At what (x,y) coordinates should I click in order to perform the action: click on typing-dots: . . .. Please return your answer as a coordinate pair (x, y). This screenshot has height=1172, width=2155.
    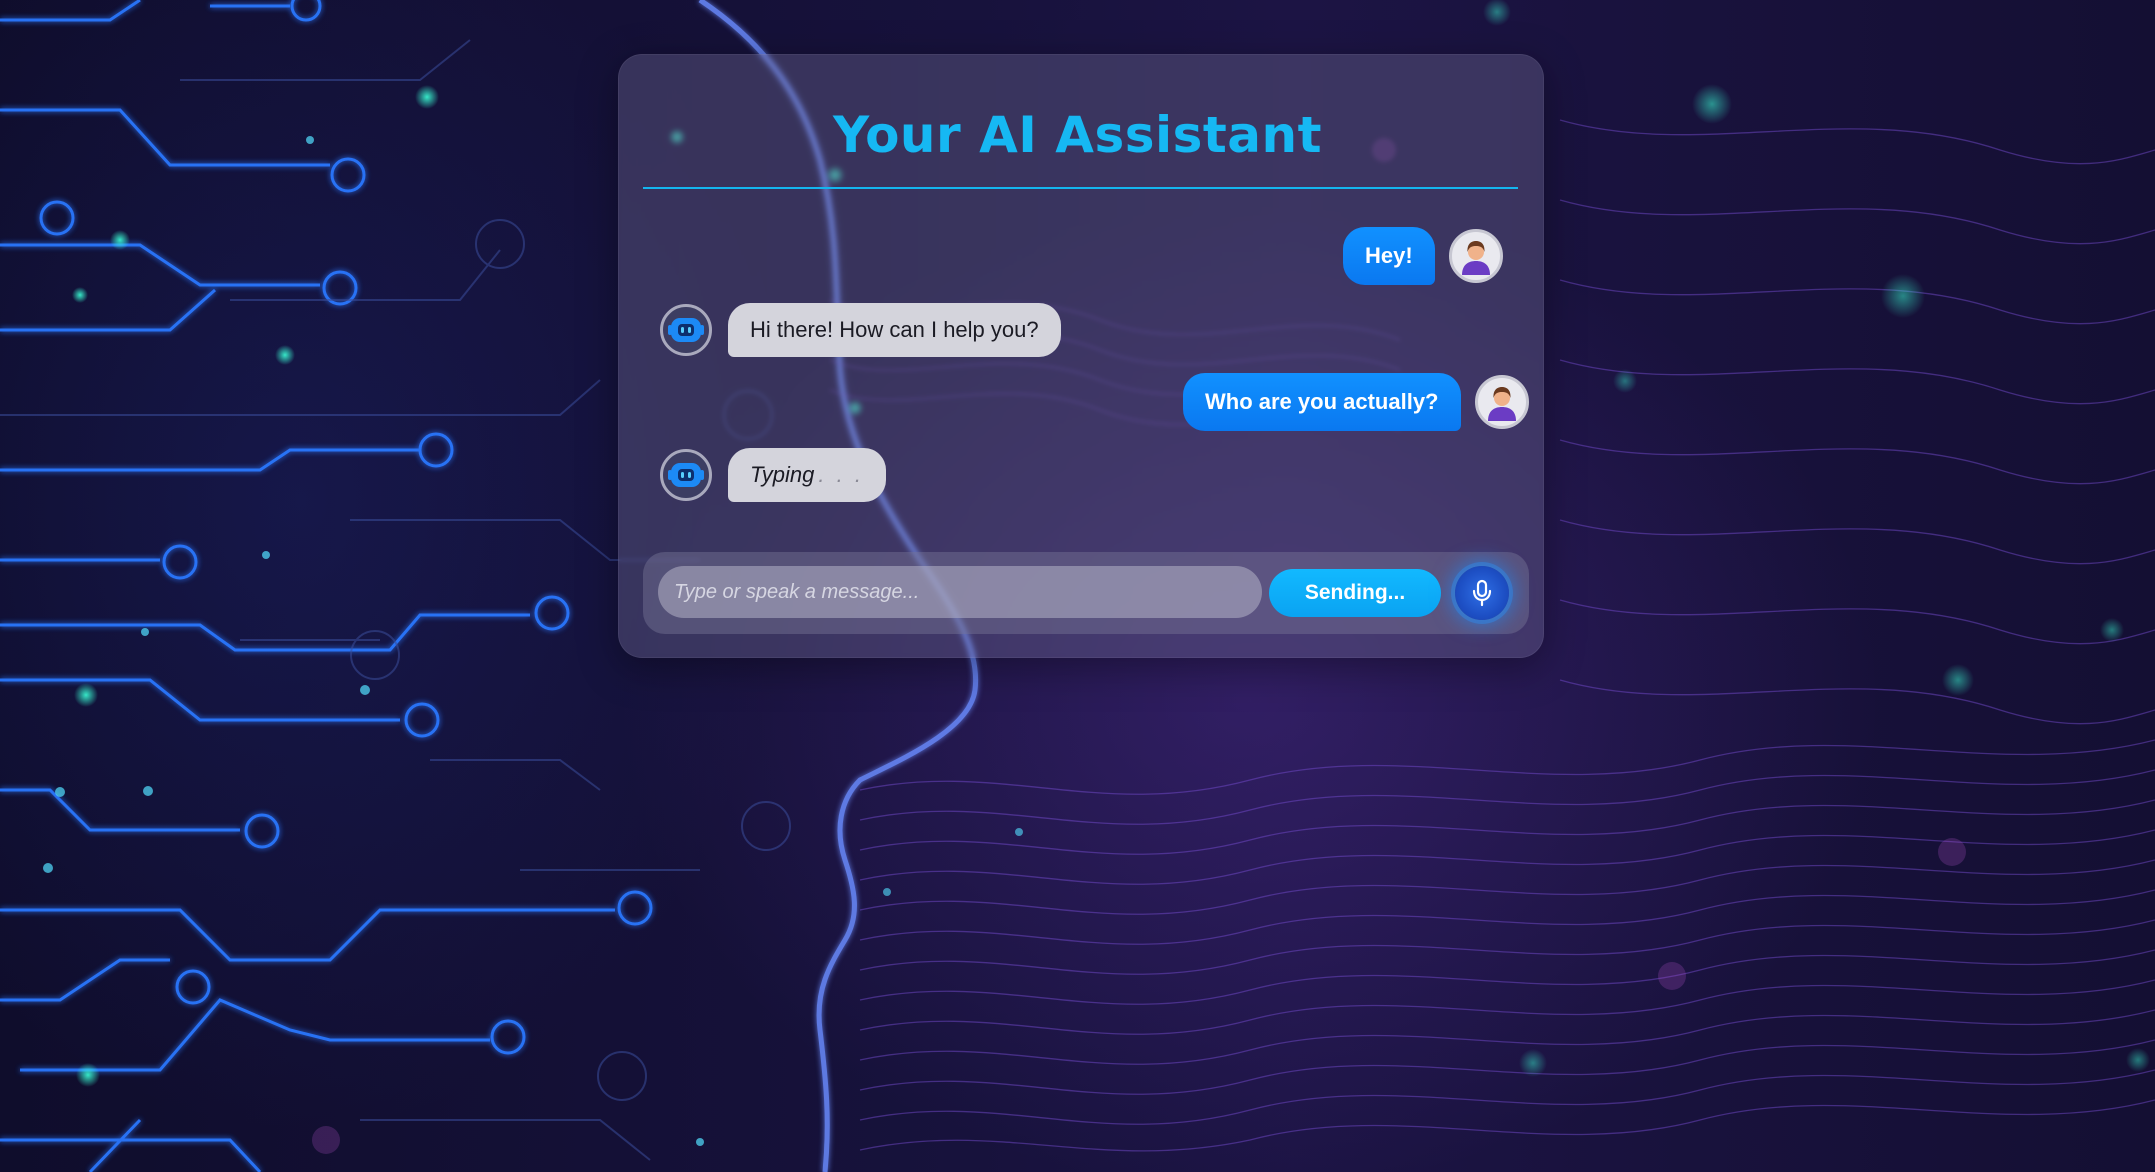
    Looking at the image, I should click on (841, 474).